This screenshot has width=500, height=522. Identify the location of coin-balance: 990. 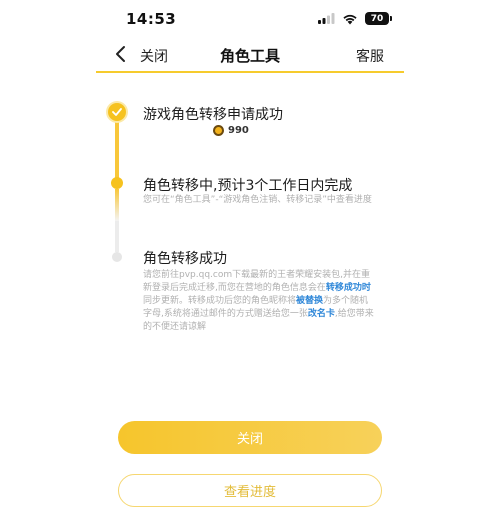
(231, 130).